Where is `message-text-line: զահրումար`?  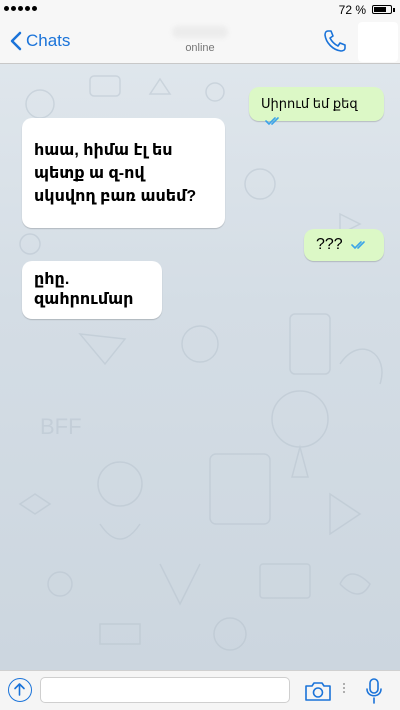
message-text-line: զահրումար is located at coordinates (84, 299).